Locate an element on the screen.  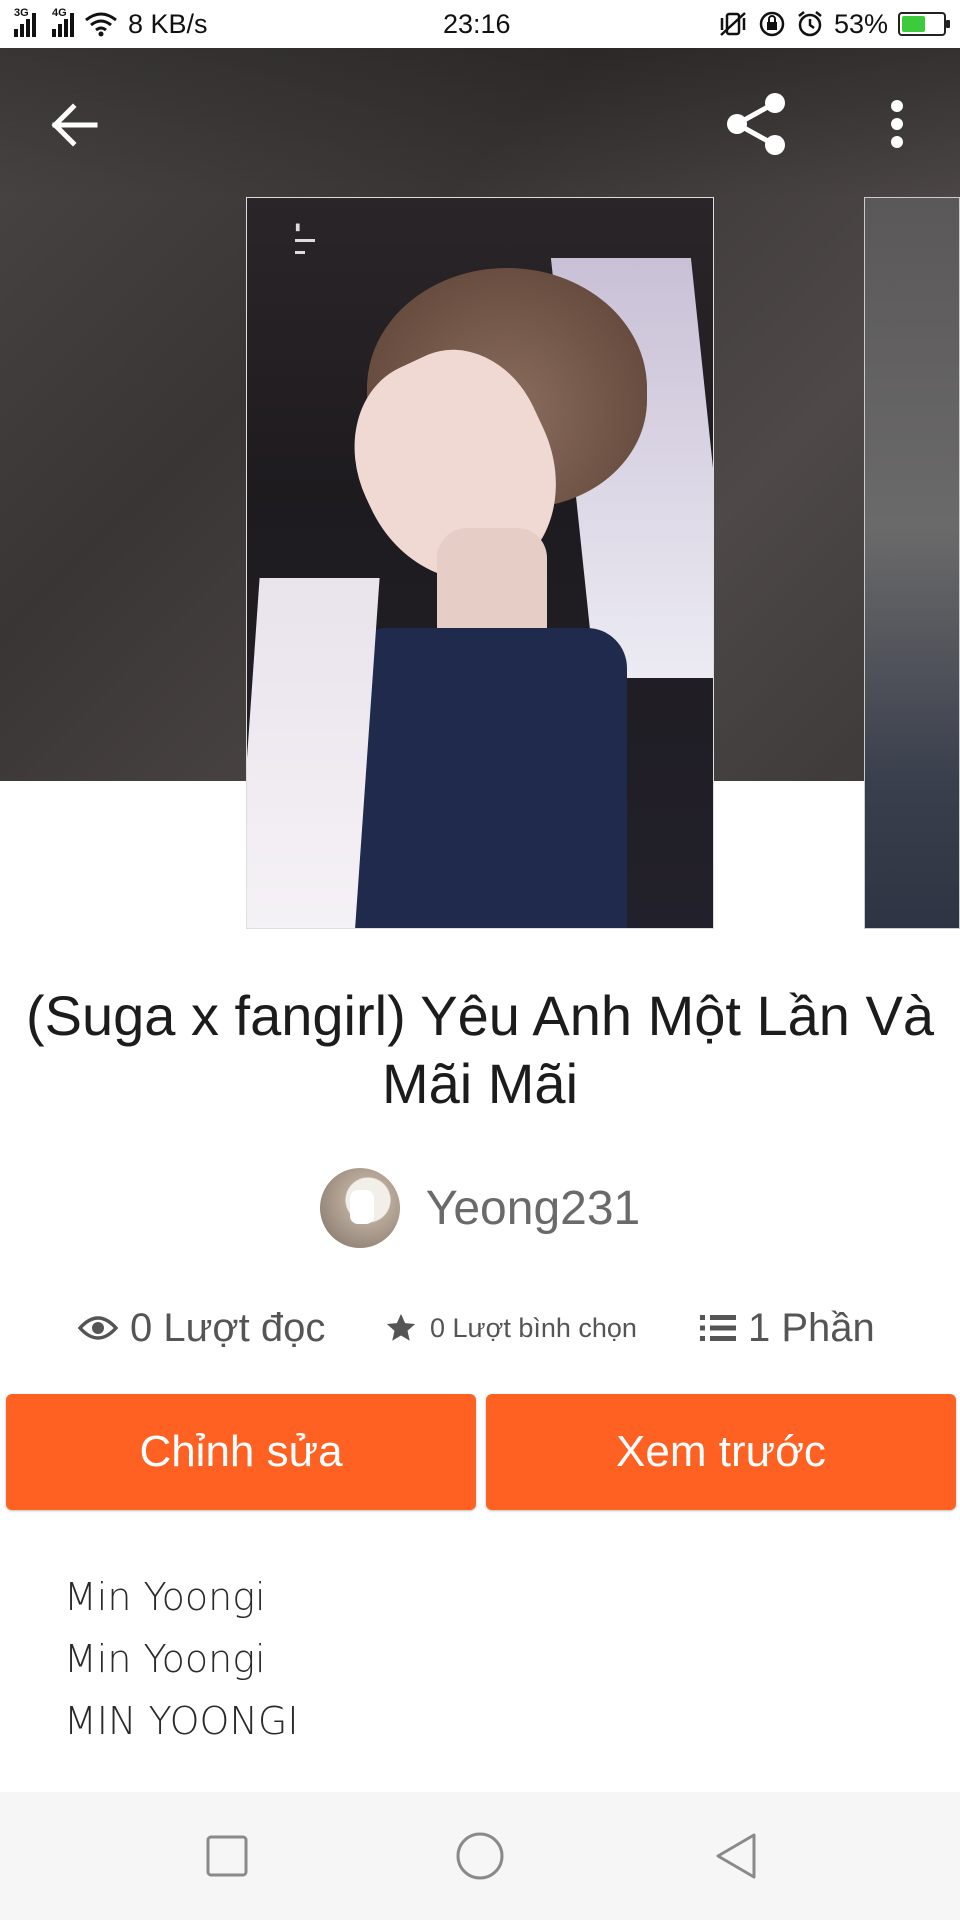
clock: 23:16 is located at coordinates (477, 23).